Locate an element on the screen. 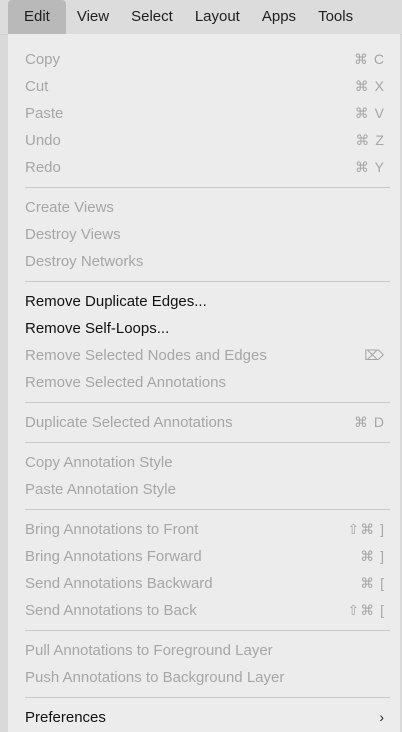  menu-edit: Edit is located at coordinates (37, 17).